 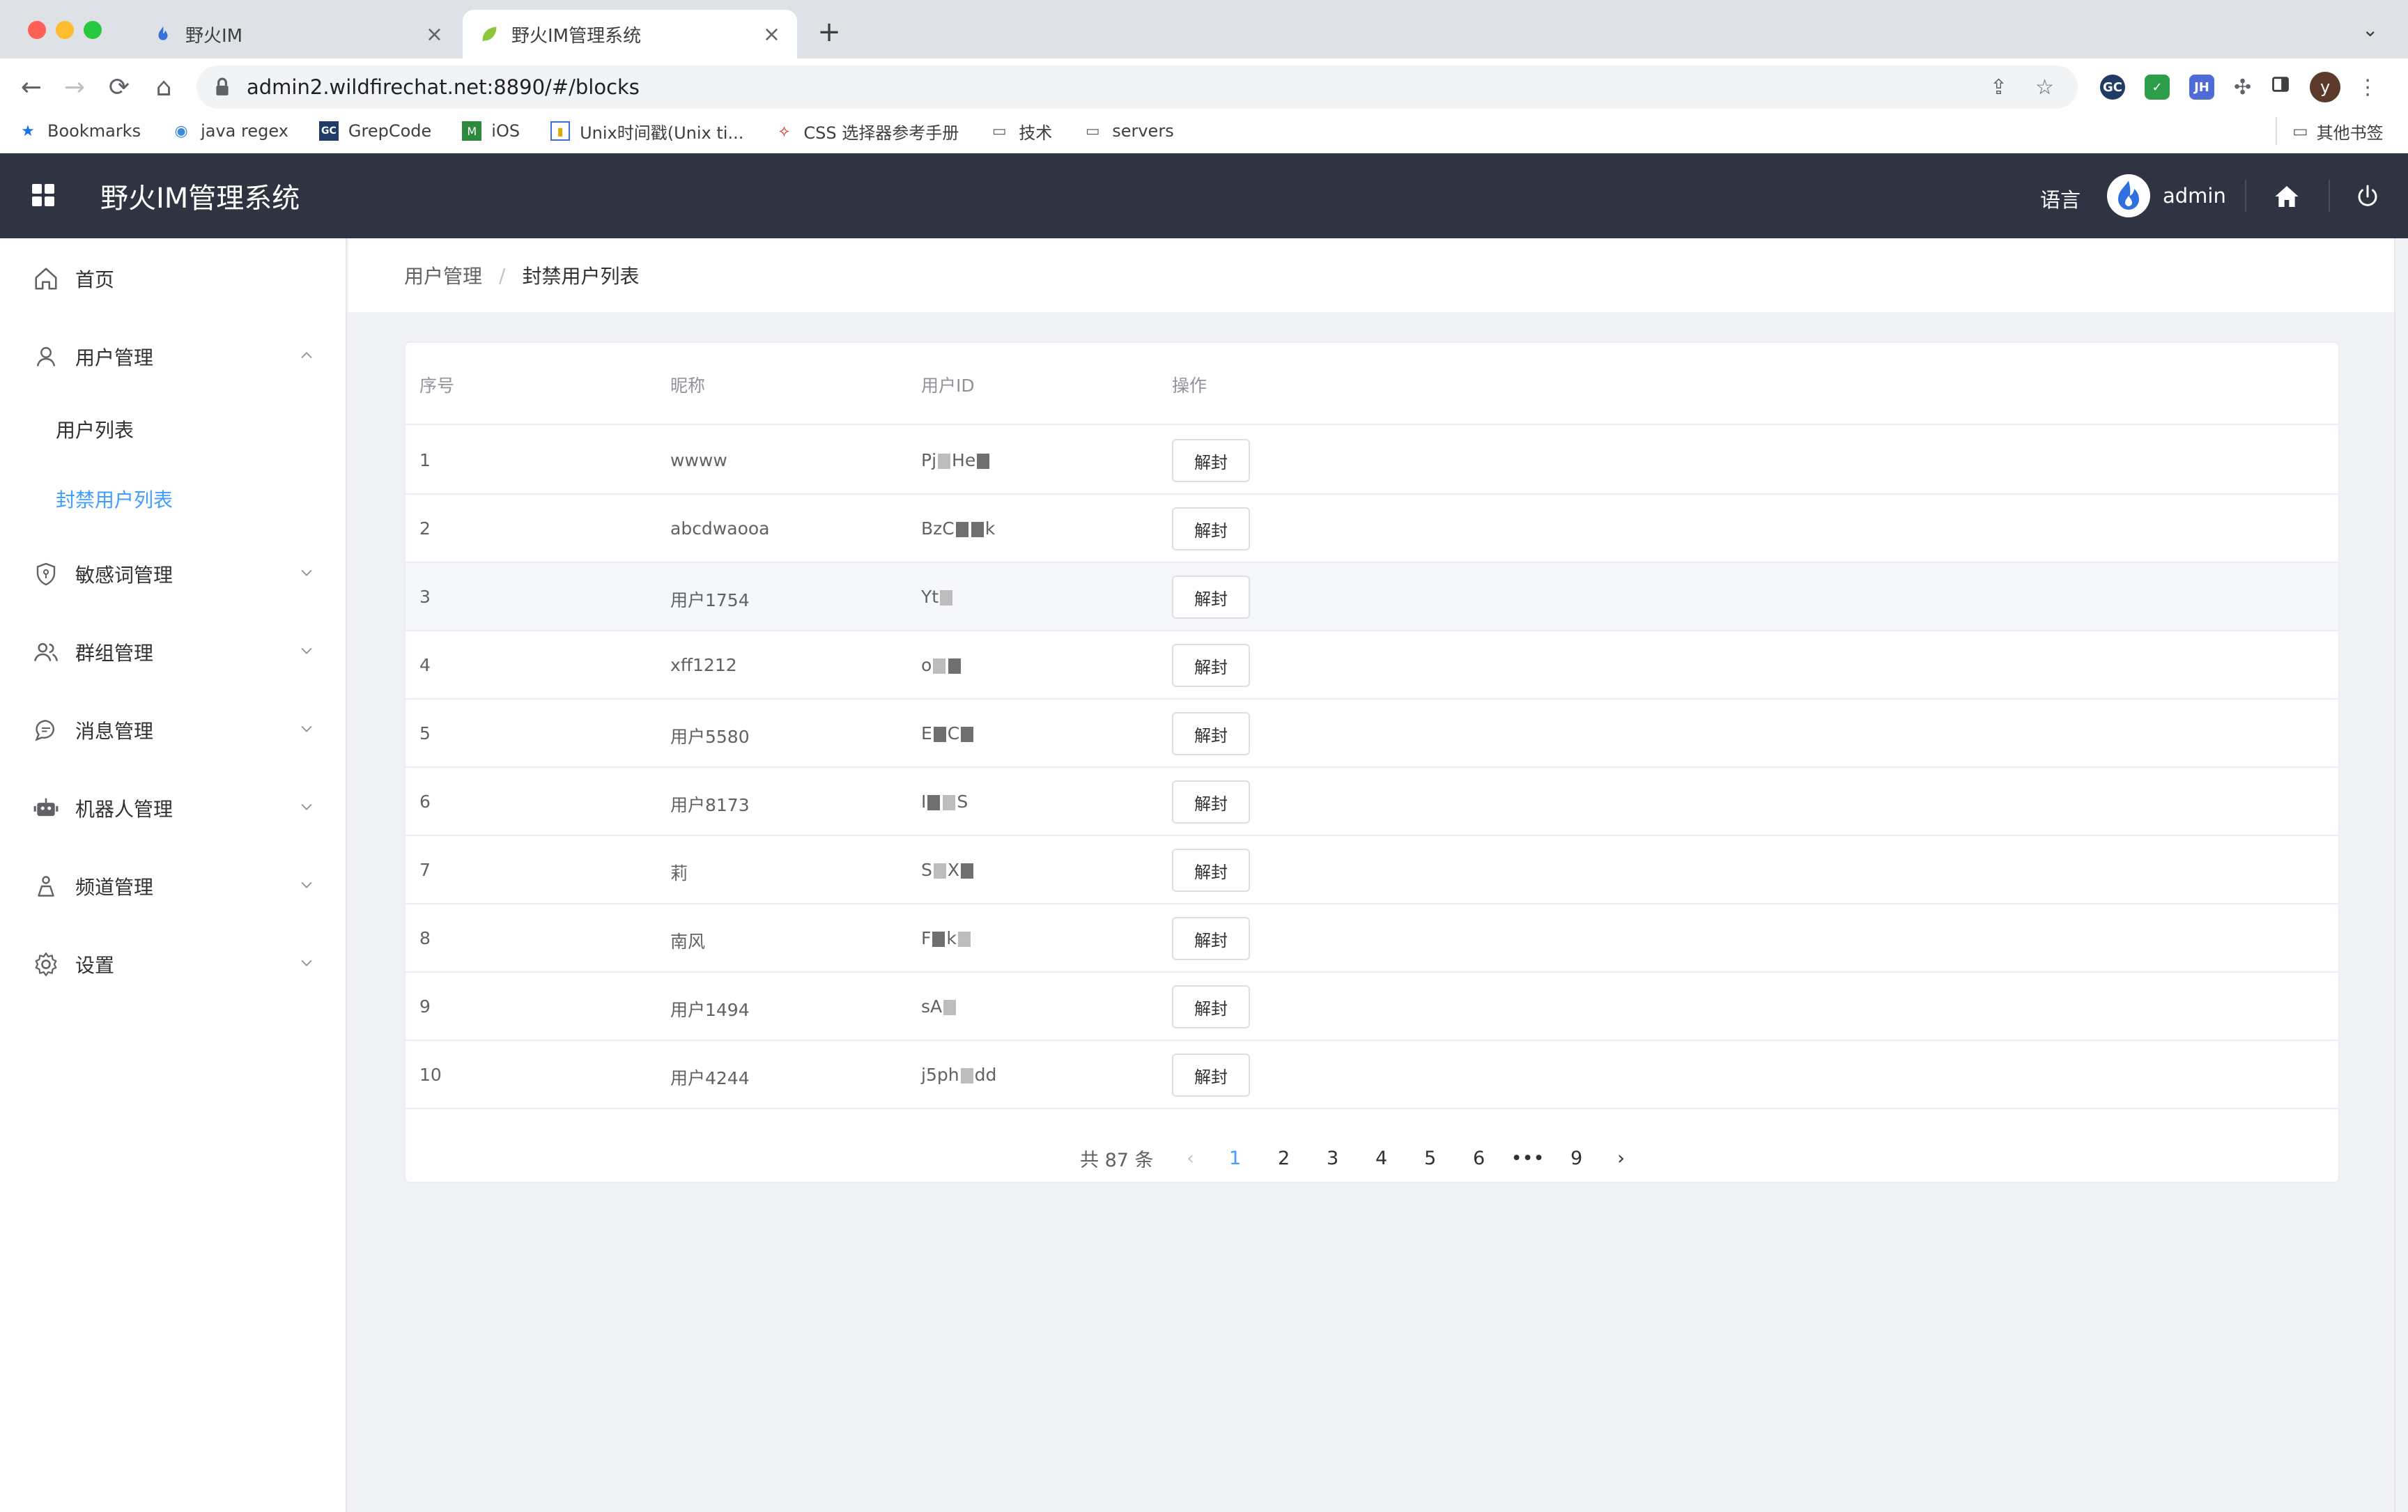 What do you see at coordinates (299, 34) in the screenshot?
I see `browser-tab-1: 野火IM ×` at bounding box center [299, 34].